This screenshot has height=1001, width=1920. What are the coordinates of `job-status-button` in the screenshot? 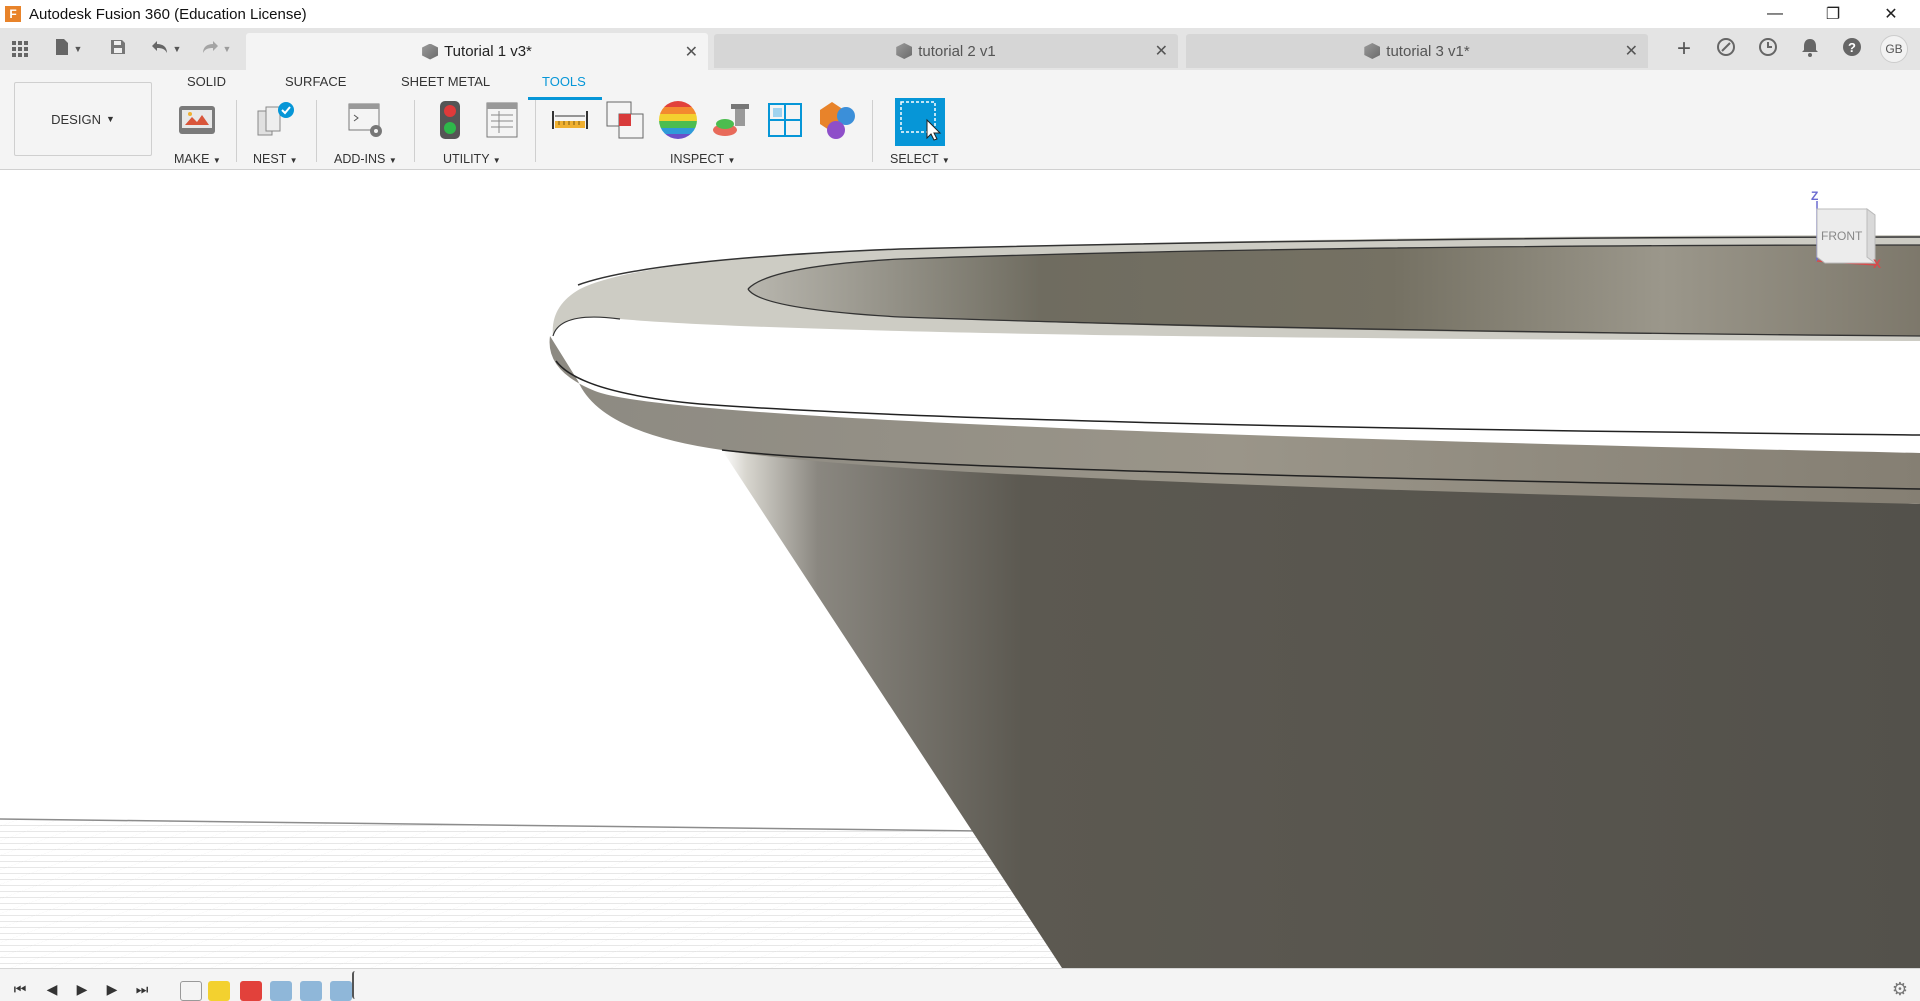 It's located at (1768, 49).